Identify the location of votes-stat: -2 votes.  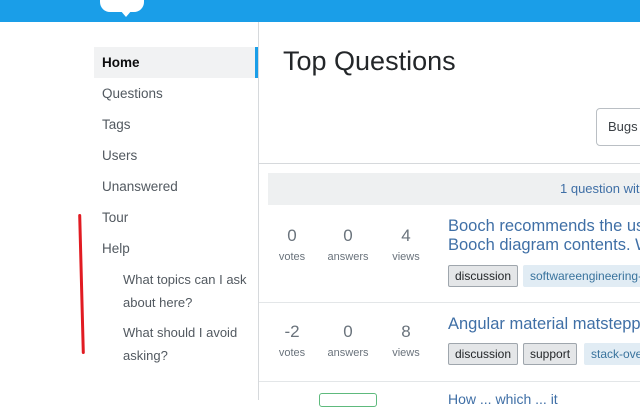
(292, 341).